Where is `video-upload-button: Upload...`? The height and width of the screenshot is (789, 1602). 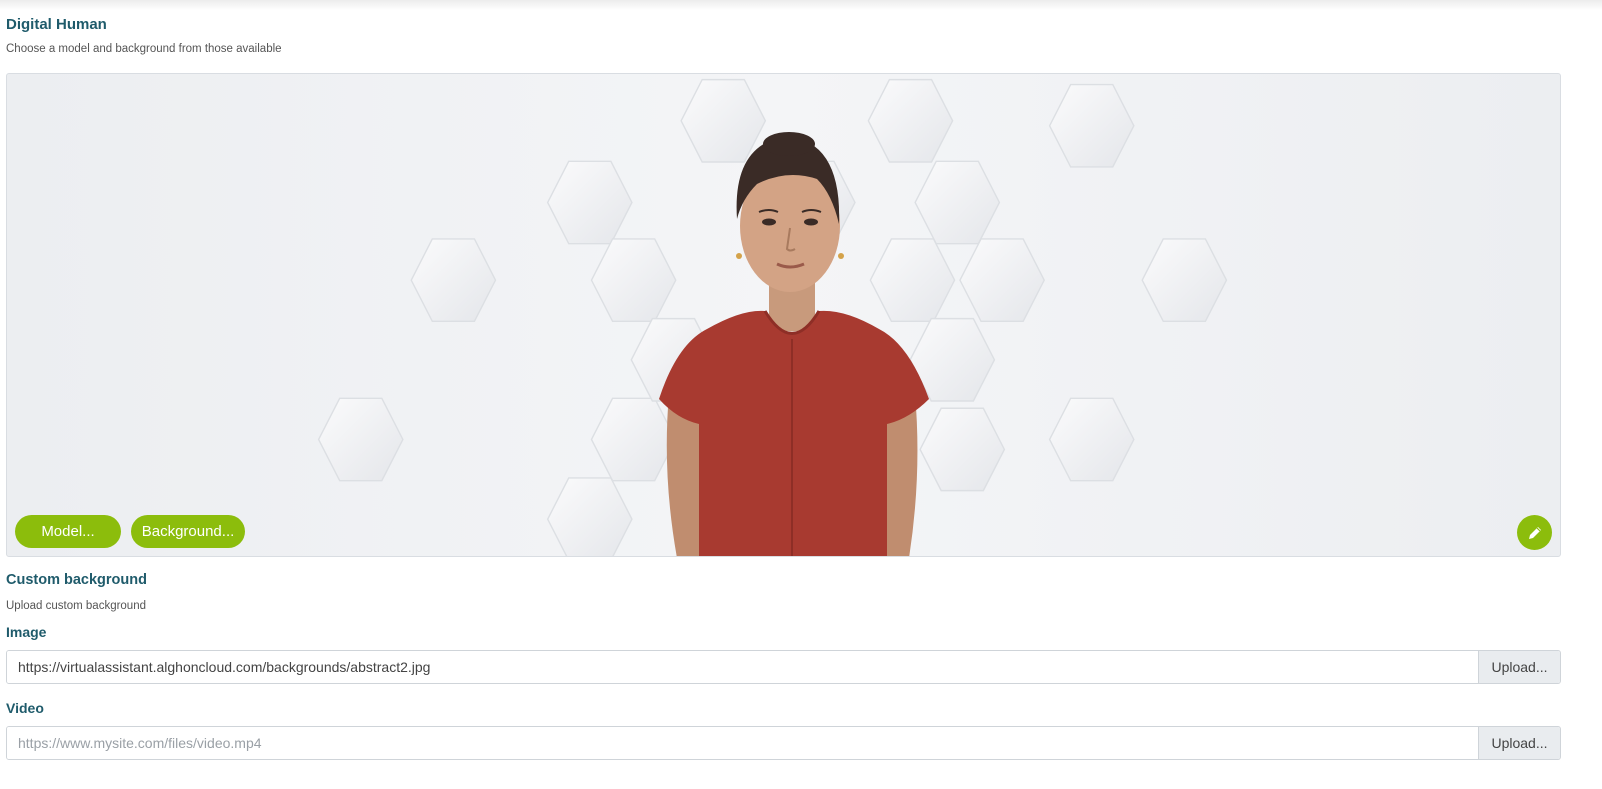 video-upload-button: Upload... is located at coordinates (1519, 743).